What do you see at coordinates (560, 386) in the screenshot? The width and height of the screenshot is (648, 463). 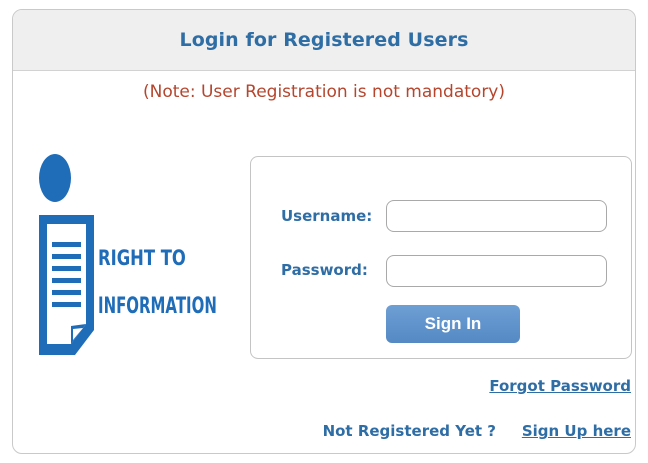 I see `forgot-password-link: Forgot Password` at bounding box center [560, 386].